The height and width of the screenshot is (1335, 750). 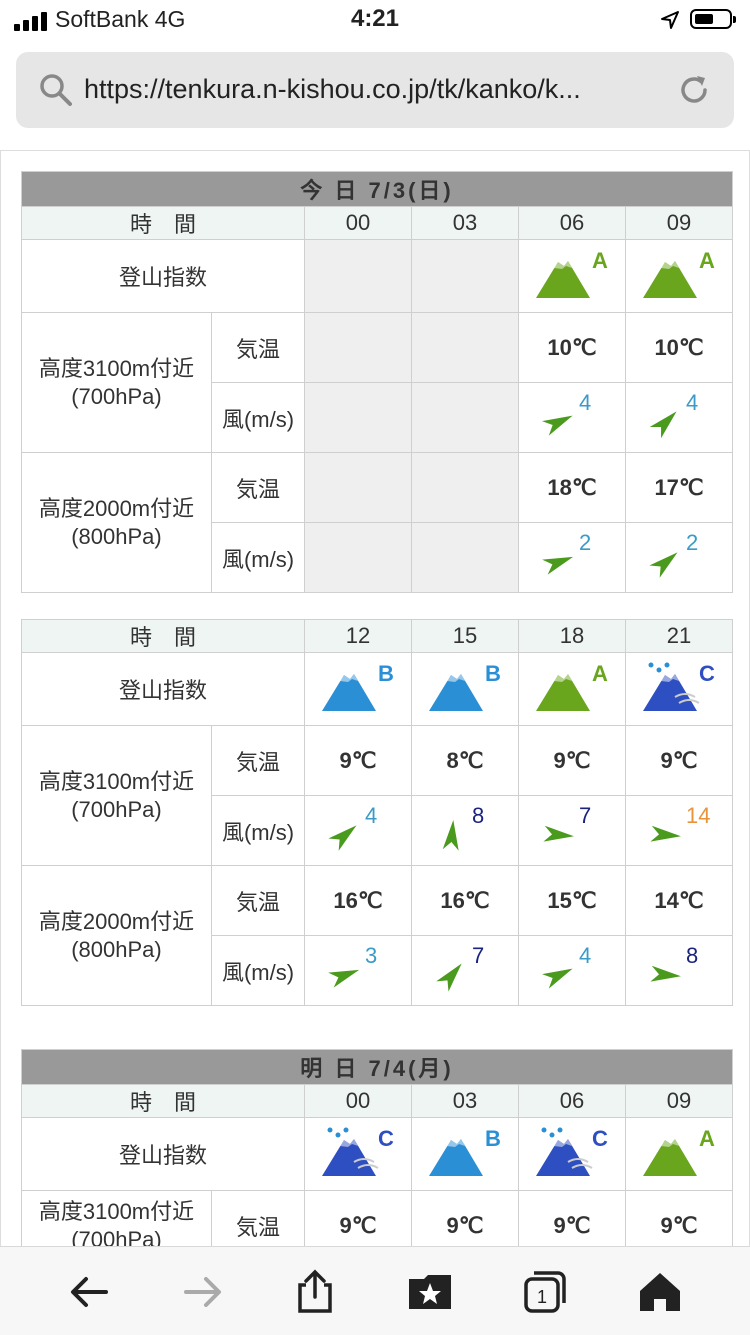 What do you see at coordinates (679, 830) in the screenshot?
I see `wind-cell: 14` at bounding box center [679, 830].